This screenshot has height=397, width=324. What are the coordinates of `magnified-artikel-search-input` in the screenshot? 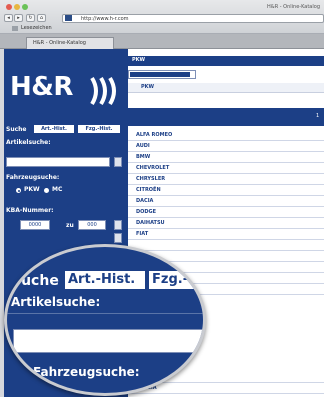 It's located at (108, 341).